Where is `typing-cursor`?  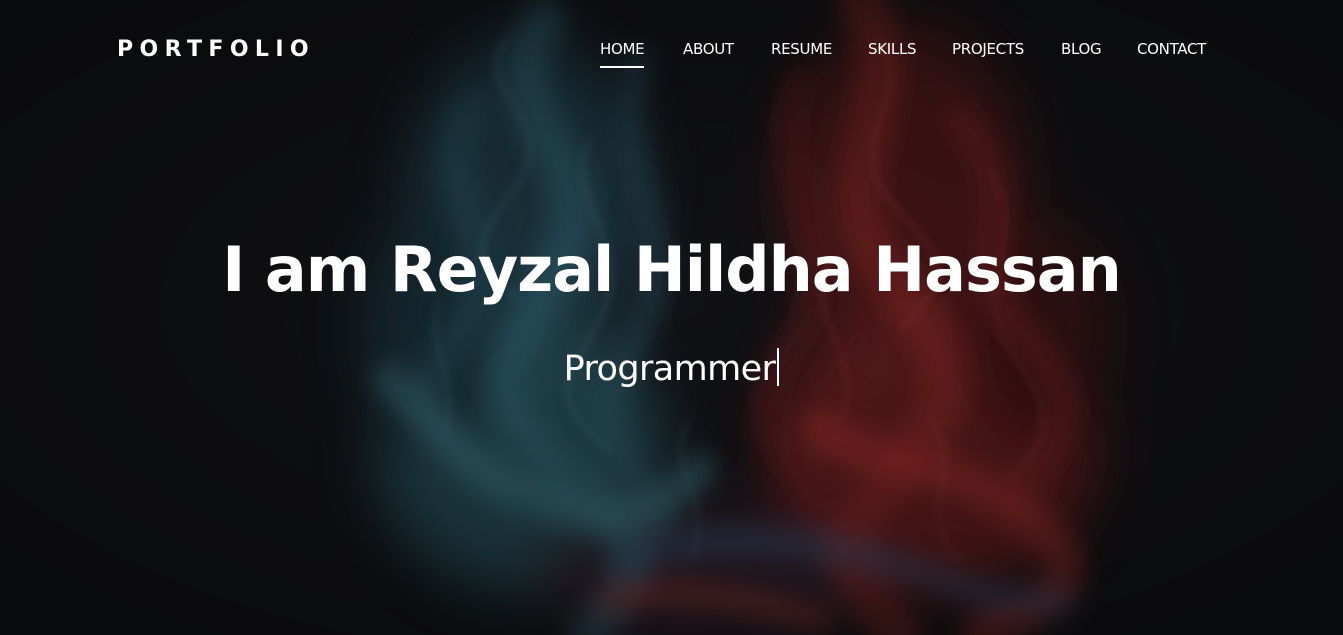
typing-cursor is located at coordinates (778, 367).